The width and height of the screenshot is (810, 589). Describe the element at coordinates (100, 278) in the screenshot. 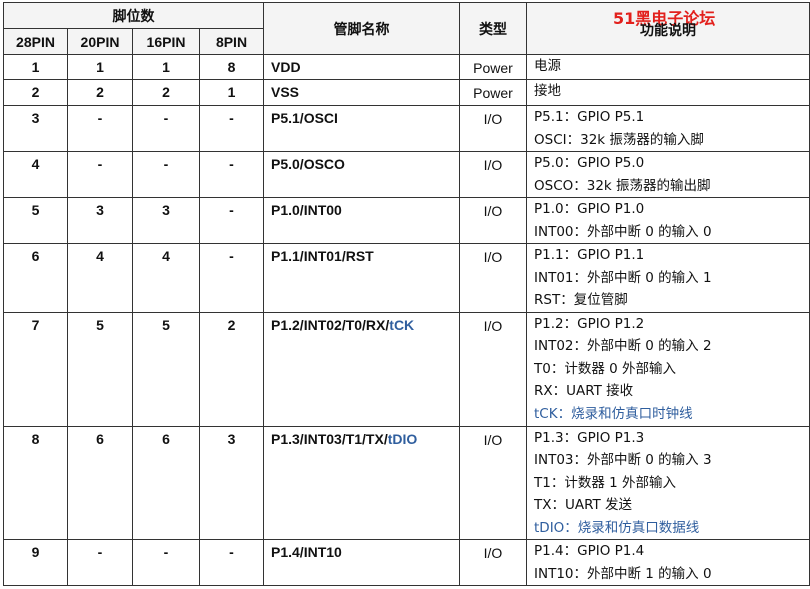

I see `pin-number-20: 4` at that location.